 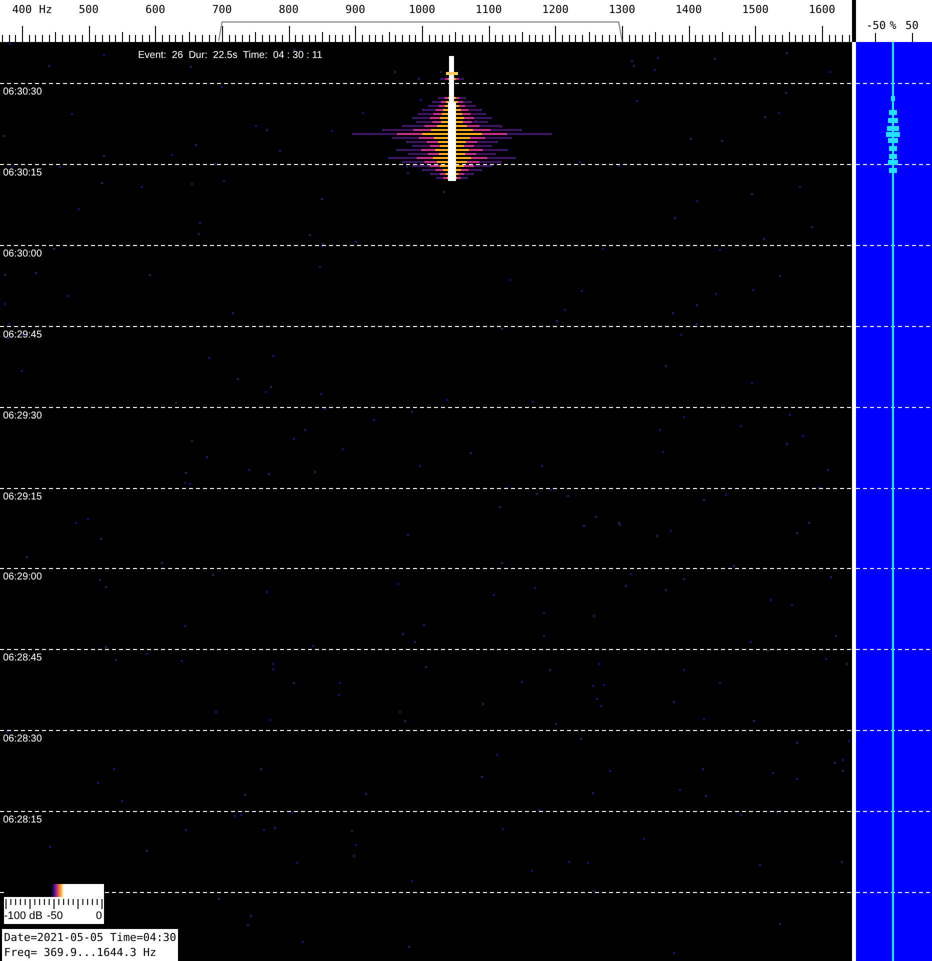 I want to click on frequency-label: 1500, so click(x=755, y=9).